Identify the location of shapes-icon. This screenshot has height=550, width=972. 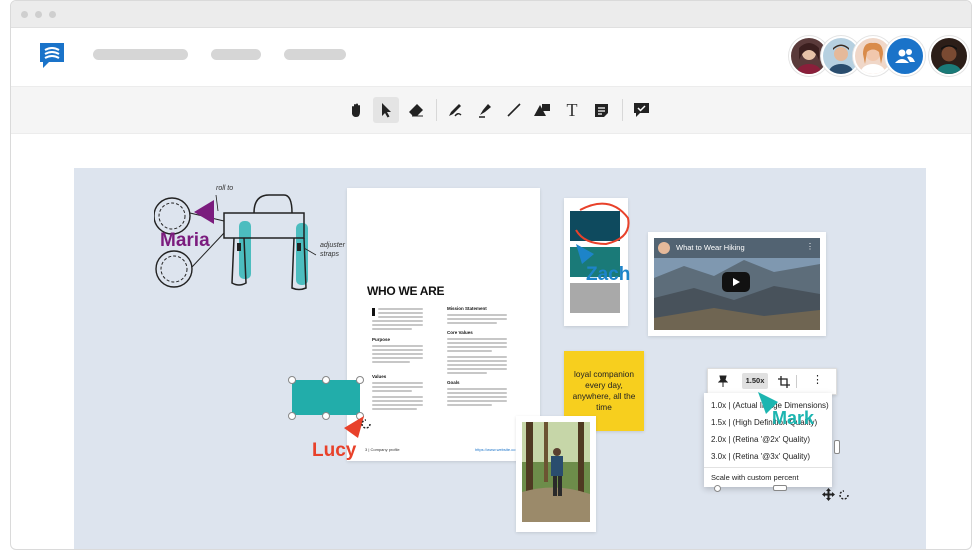
(542, 110).